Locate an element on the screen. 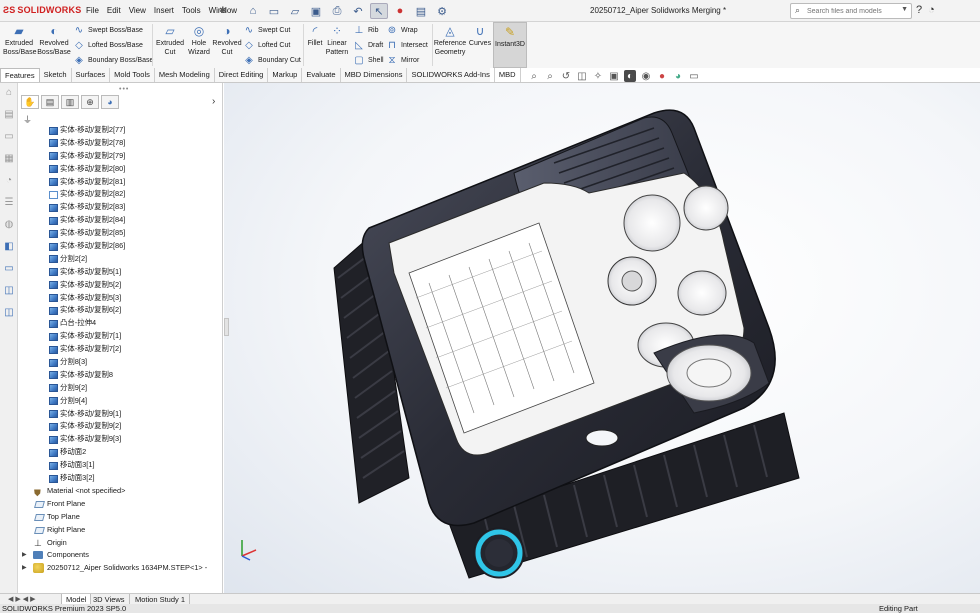 Image resolution: width=980 pixels, height=613 pixels. view-settings-icon: ▭ is located at coordinates (694, 76).